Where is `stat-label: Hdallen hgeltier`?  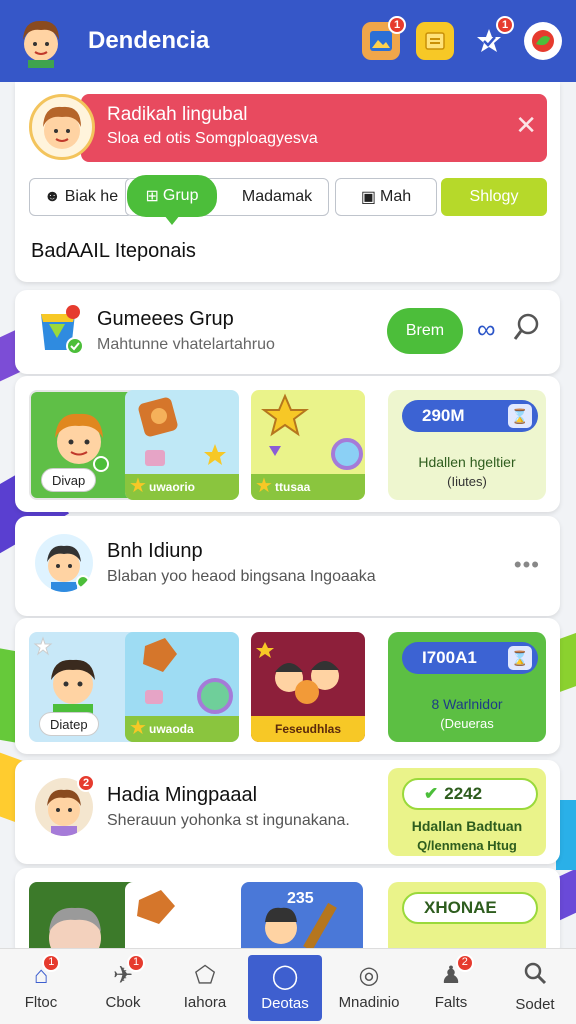 stat-label: Hdallen hgeltier is located at coordinates (467, 462).